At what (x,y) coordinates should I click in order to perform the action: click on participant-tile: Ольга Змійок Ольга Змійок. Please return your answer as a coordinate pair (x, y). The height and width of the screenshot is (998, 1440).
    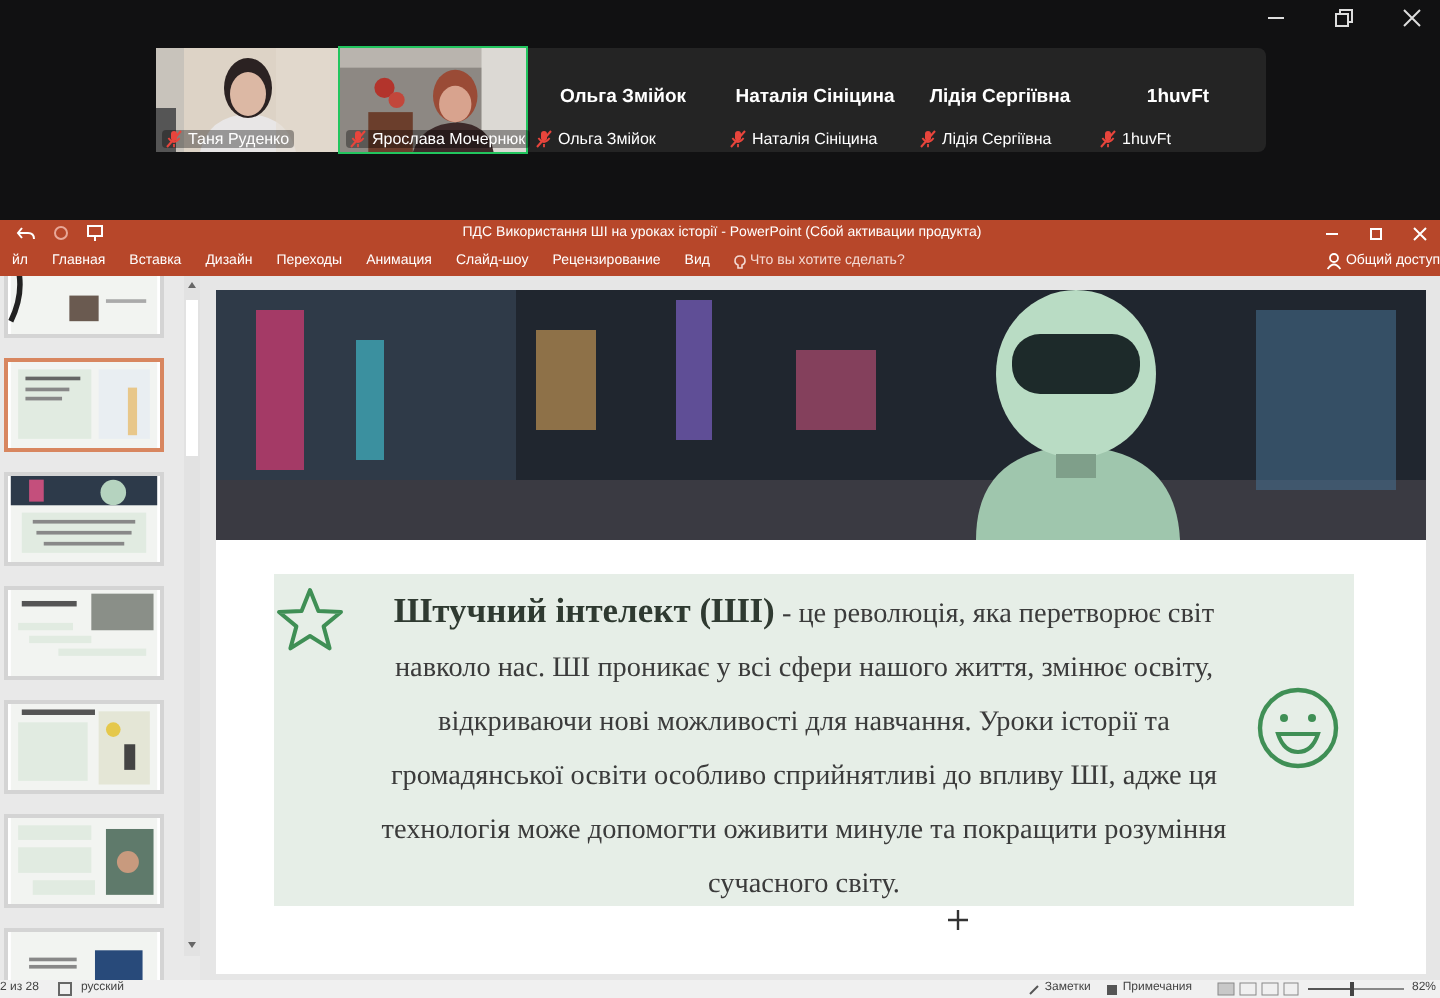
    Looking at the image, I should click on (623, 100).